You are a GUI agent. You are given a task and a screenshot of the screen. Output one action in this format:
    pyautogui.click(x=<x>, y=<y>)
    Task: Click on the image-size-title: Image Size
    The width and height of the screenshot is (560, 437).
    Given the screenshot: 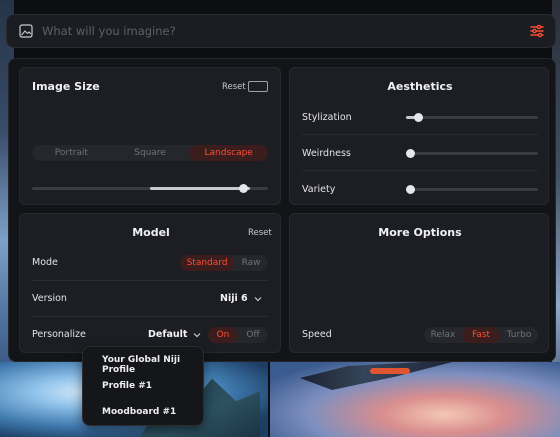 What is the action you would take?
    pyautogui.click(x=66, y=86)
    